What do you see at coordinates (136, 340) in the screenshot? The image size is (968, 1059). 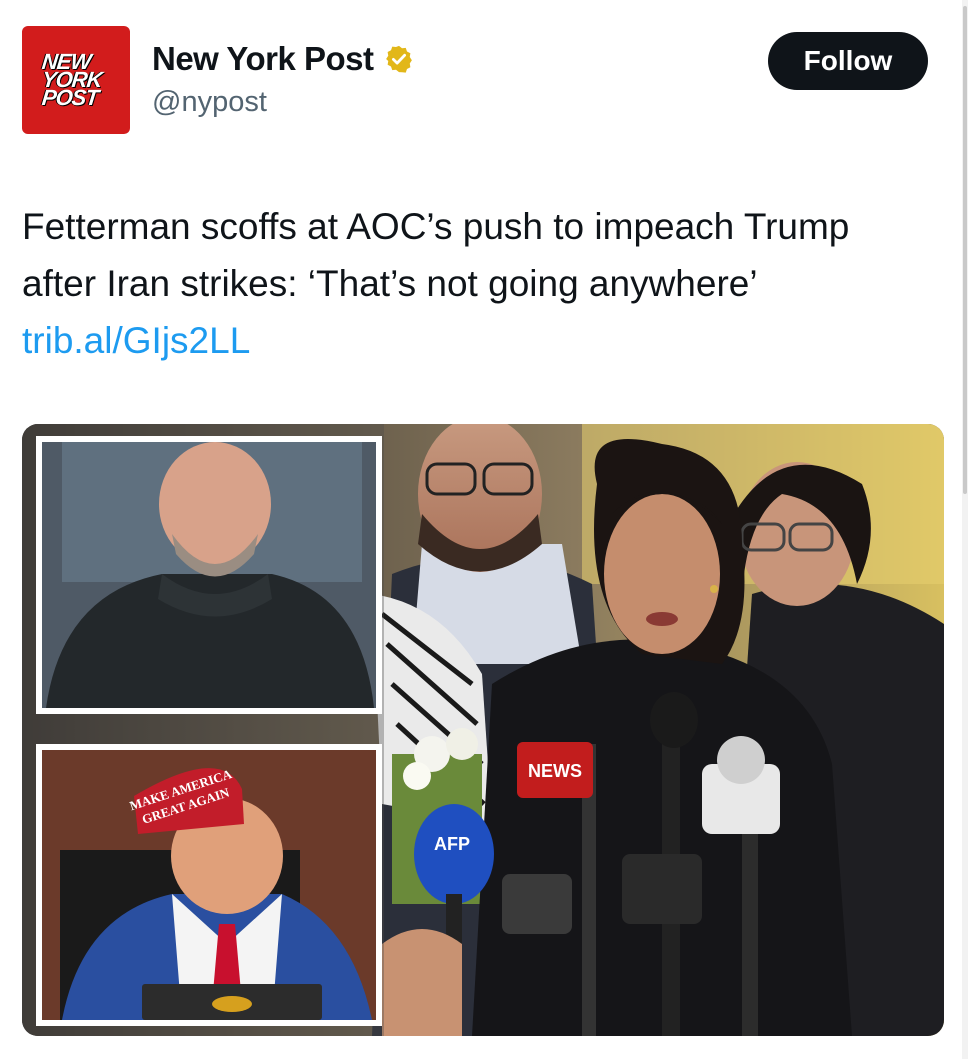 I see `tweet-link: trib.al/GIjs2LL` at bounding box center [136, 340].